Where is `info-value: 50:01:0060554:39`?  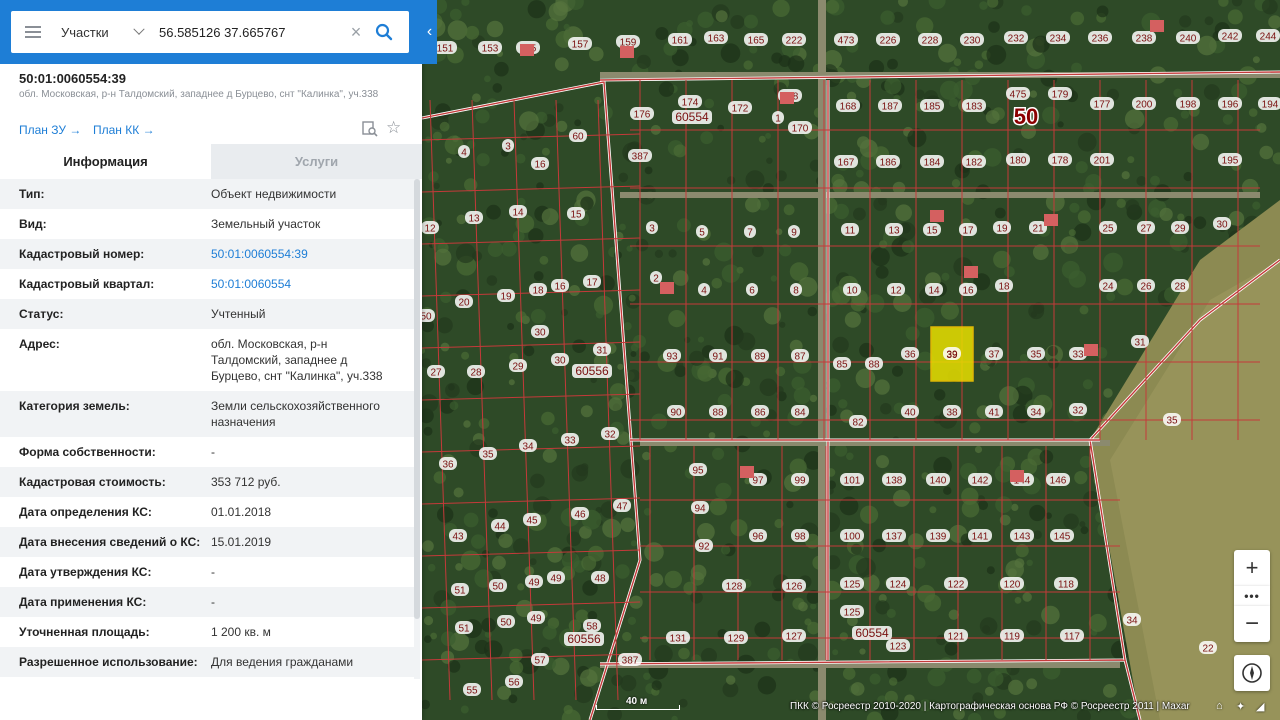 info-value: 50:01:0060554:39 is located at coordinates (303, 254).